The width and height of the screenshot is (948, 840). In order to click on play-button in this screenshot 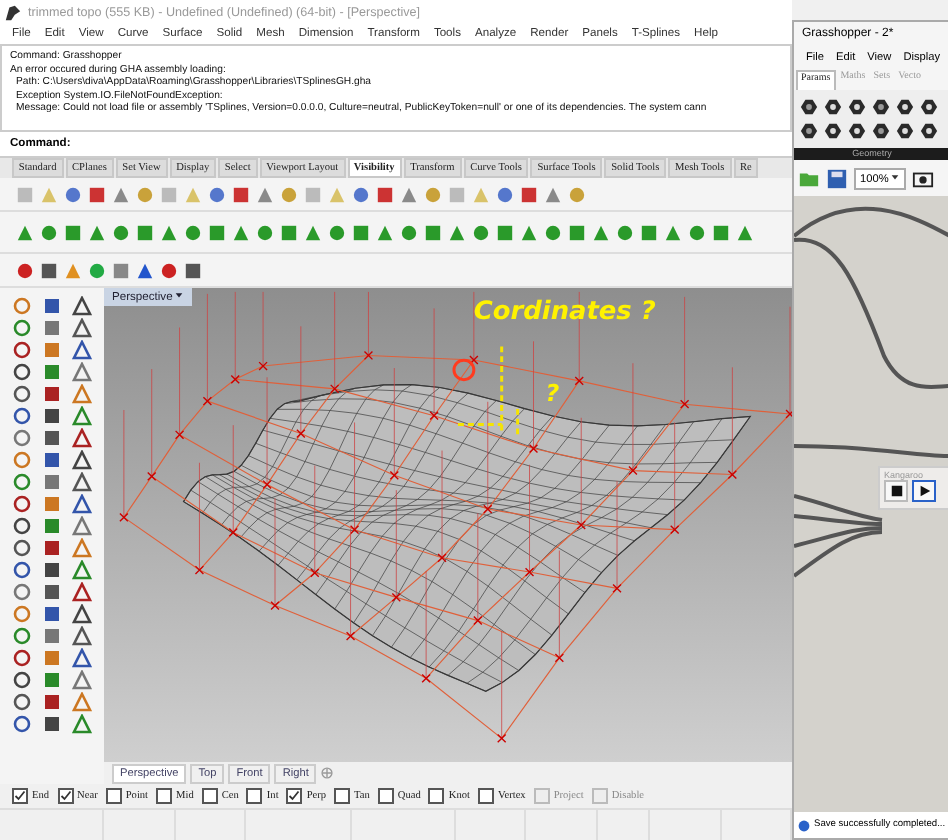, I will do `click(924, 491)`.